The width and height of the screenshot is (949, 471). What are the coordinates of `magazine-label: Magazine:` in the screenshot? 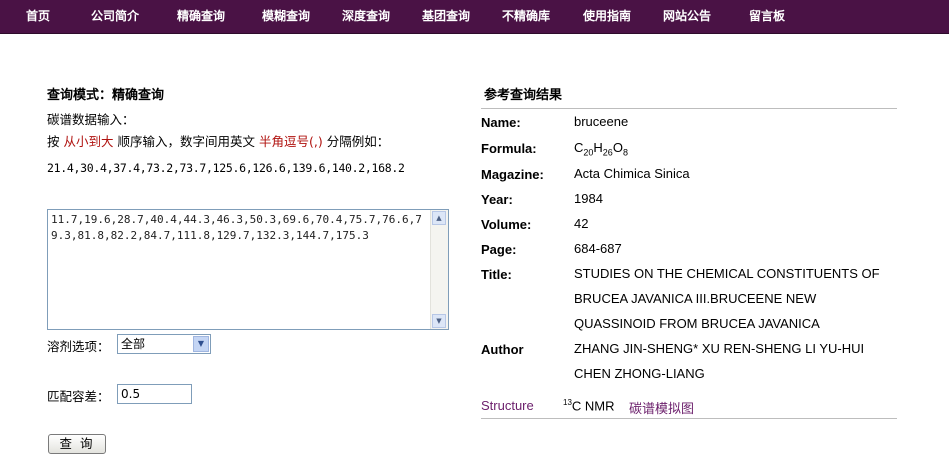 It's located at (512, 174).